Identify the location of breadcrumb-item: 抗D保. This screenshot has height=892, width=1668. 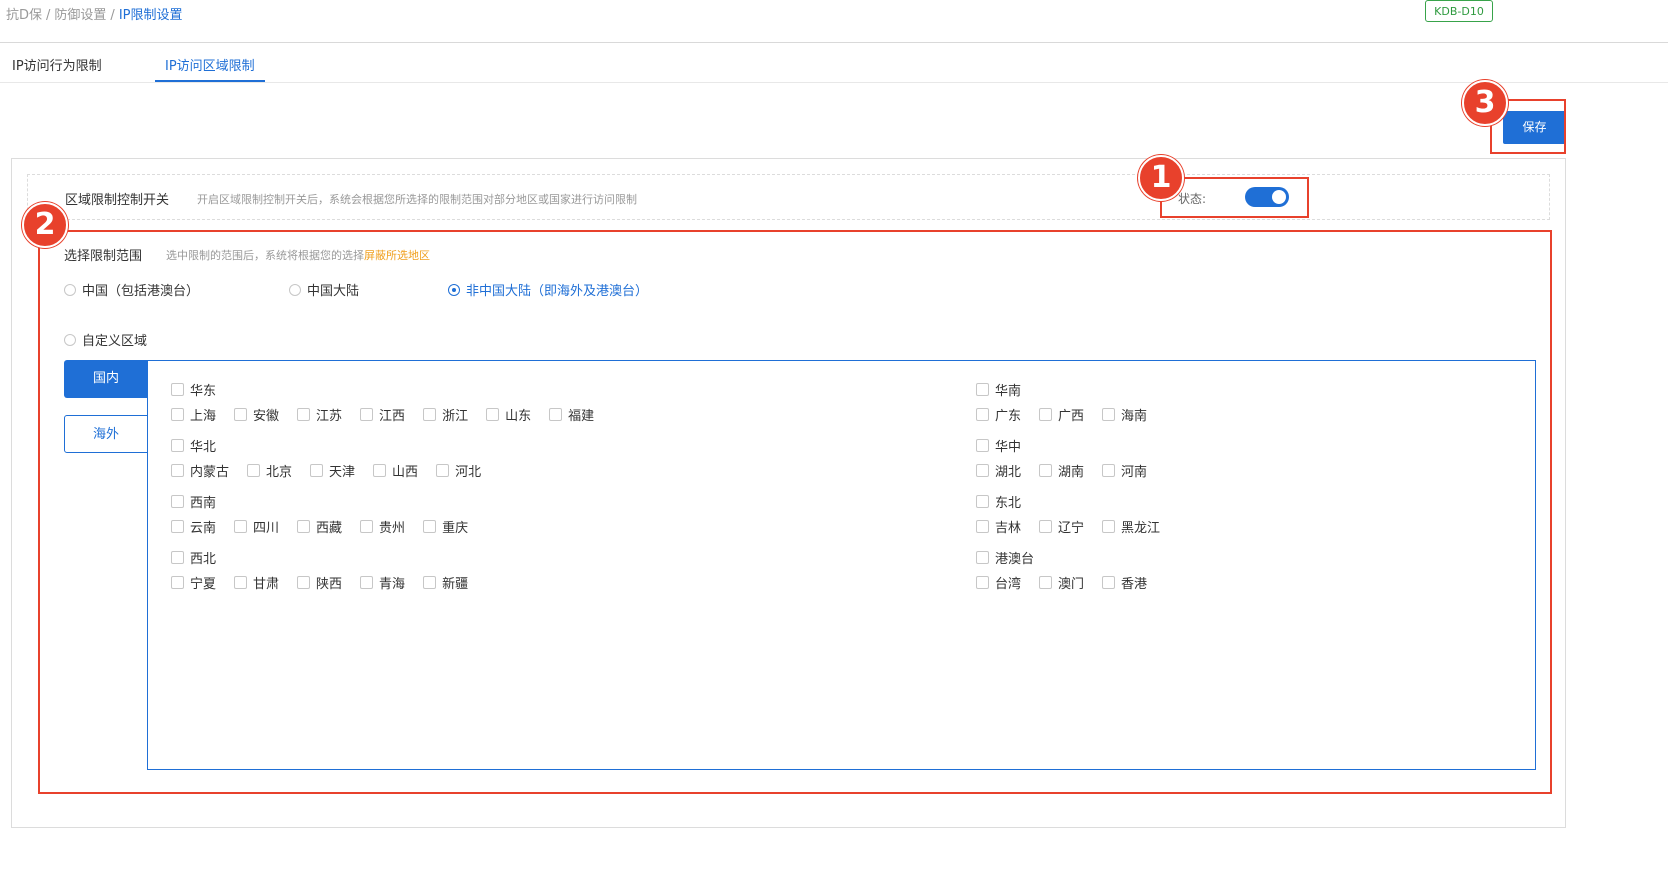
(24, 15).